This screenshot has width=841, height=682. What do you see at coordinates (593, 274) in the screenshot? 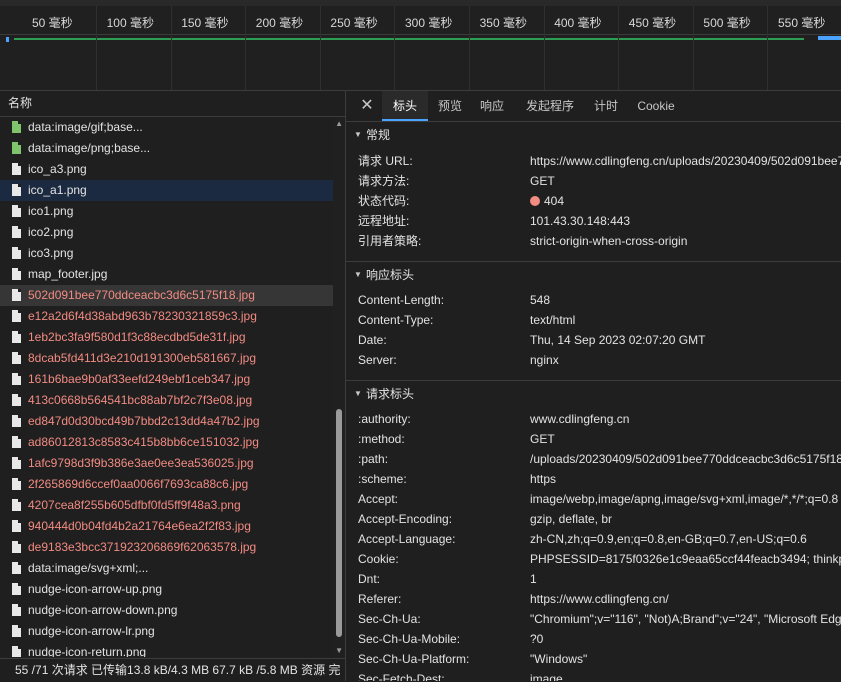
I see `section-response-headers: ▼ 响应标头` at bounding box center [593, 274].